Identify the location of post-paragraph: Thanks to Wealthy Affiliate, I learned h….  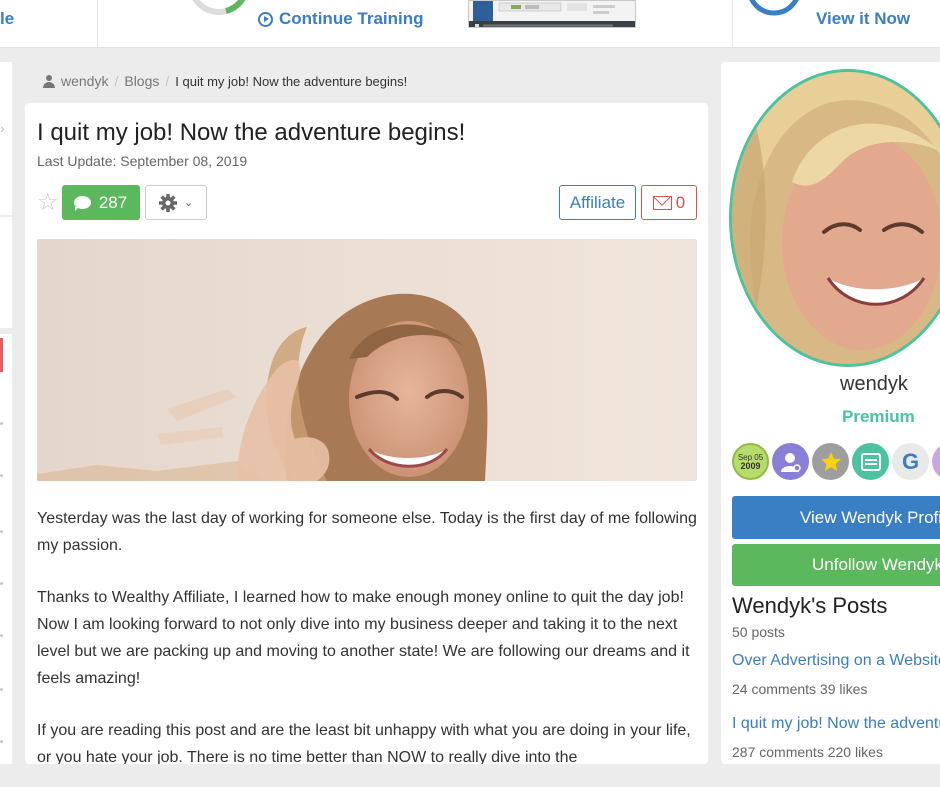
(363, 638).